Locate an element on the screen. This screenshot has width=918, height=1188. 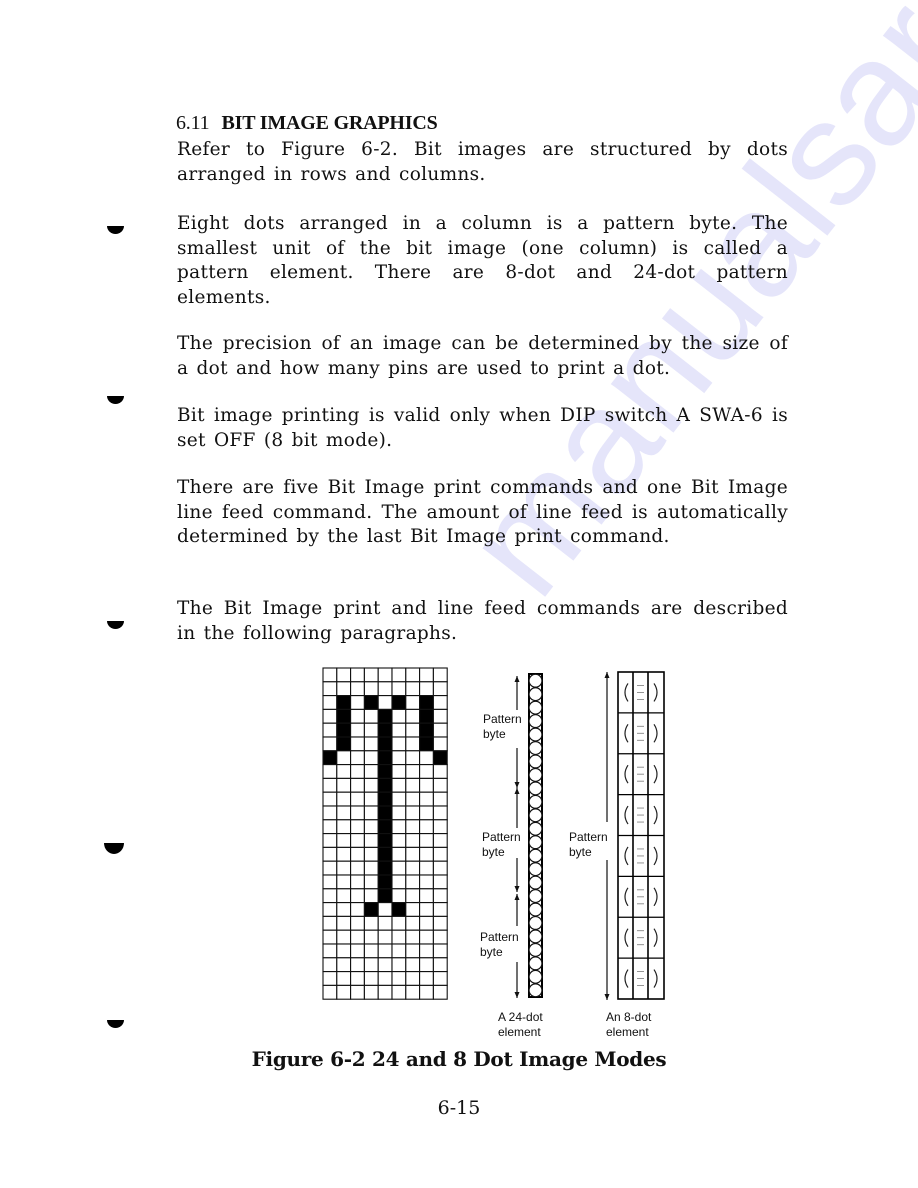
page-number: 6-15 is located at coordinates (459, 1108).